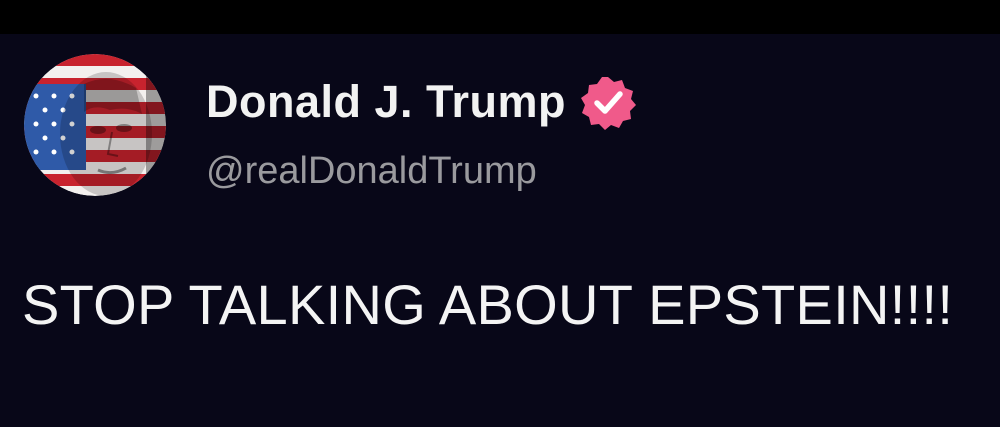 The image size is (1000, 427). I want to click on post-text: STOP TALKING ABOUT EPSTEIN!!!!, so click(488, 304).